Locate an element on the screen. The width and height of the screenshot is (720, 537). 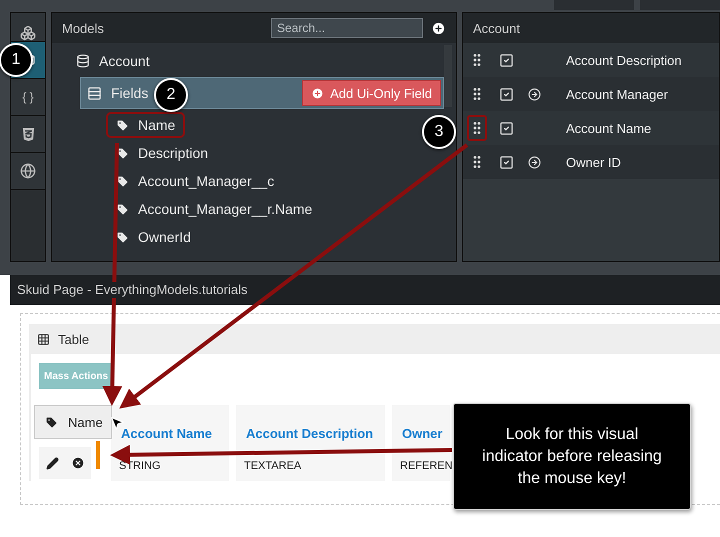
pencil-icon is located at coordinates (52, 463).